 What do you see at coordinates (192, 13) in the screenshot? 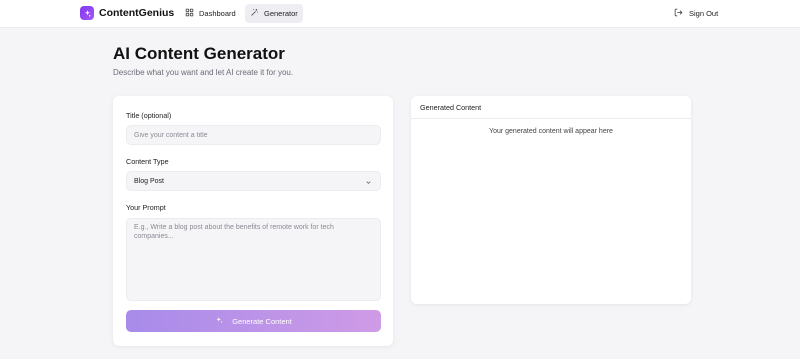
I see `grid-icon` at bounding box center [192, 13].